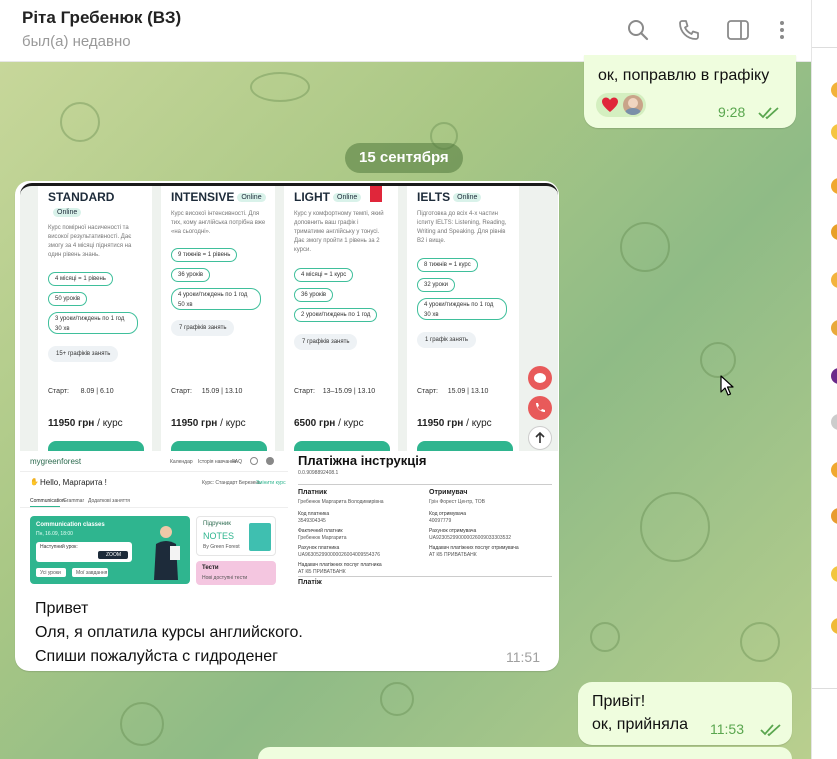  I want to click on card-chip: 4 місяці = 1 рівень, so click(80, 279).